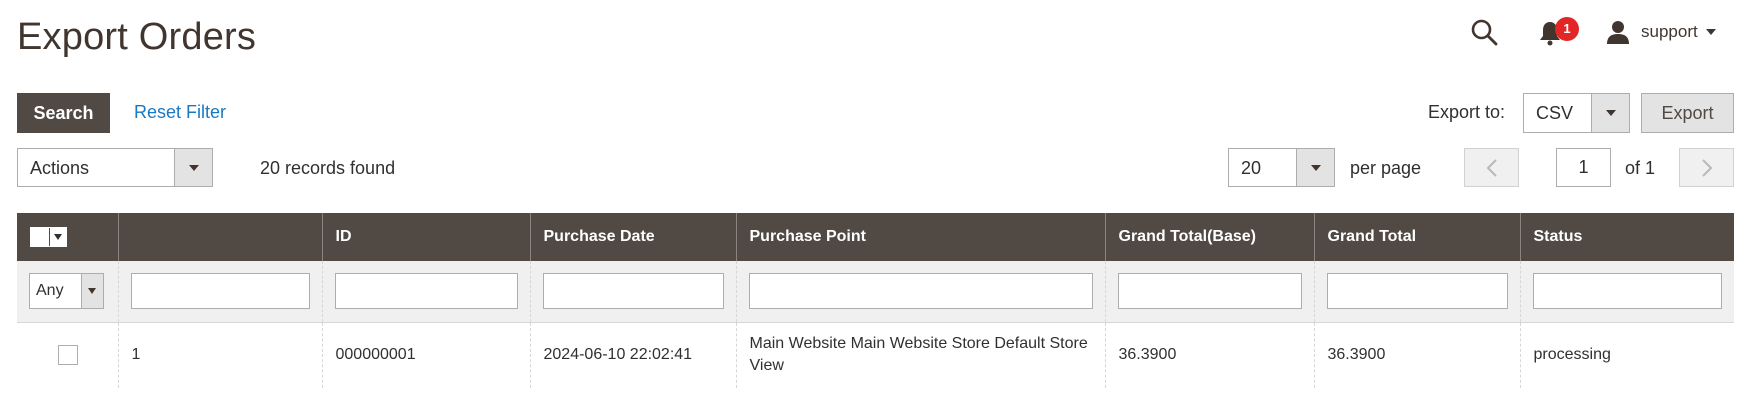  I want to click on filter-status-input, so click(1627, 291).